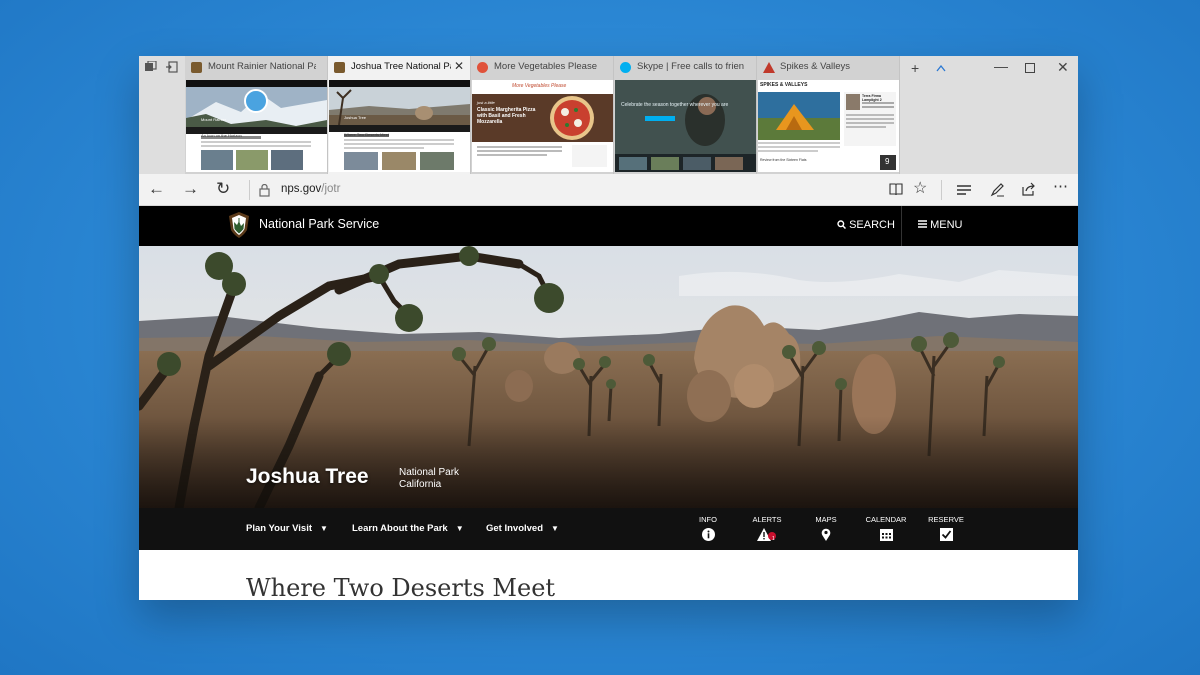 The width and height of the screenshot is (1200, 675). What do you see at coordinates (915, 68) in the screenshot?
I see `new-tab-icon: +` at bounding box center [915, 68].